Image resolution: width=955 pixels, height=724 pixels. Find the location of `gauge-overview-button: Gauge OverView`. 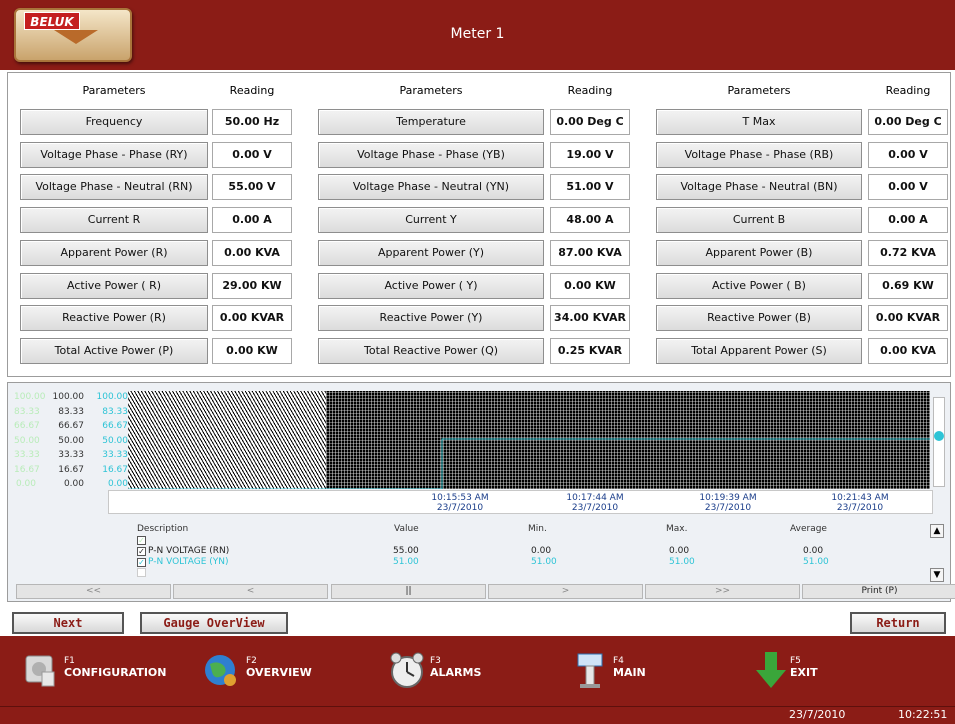

gauge-overview-button: Gauge OverView is located at coordinates (214, 623).